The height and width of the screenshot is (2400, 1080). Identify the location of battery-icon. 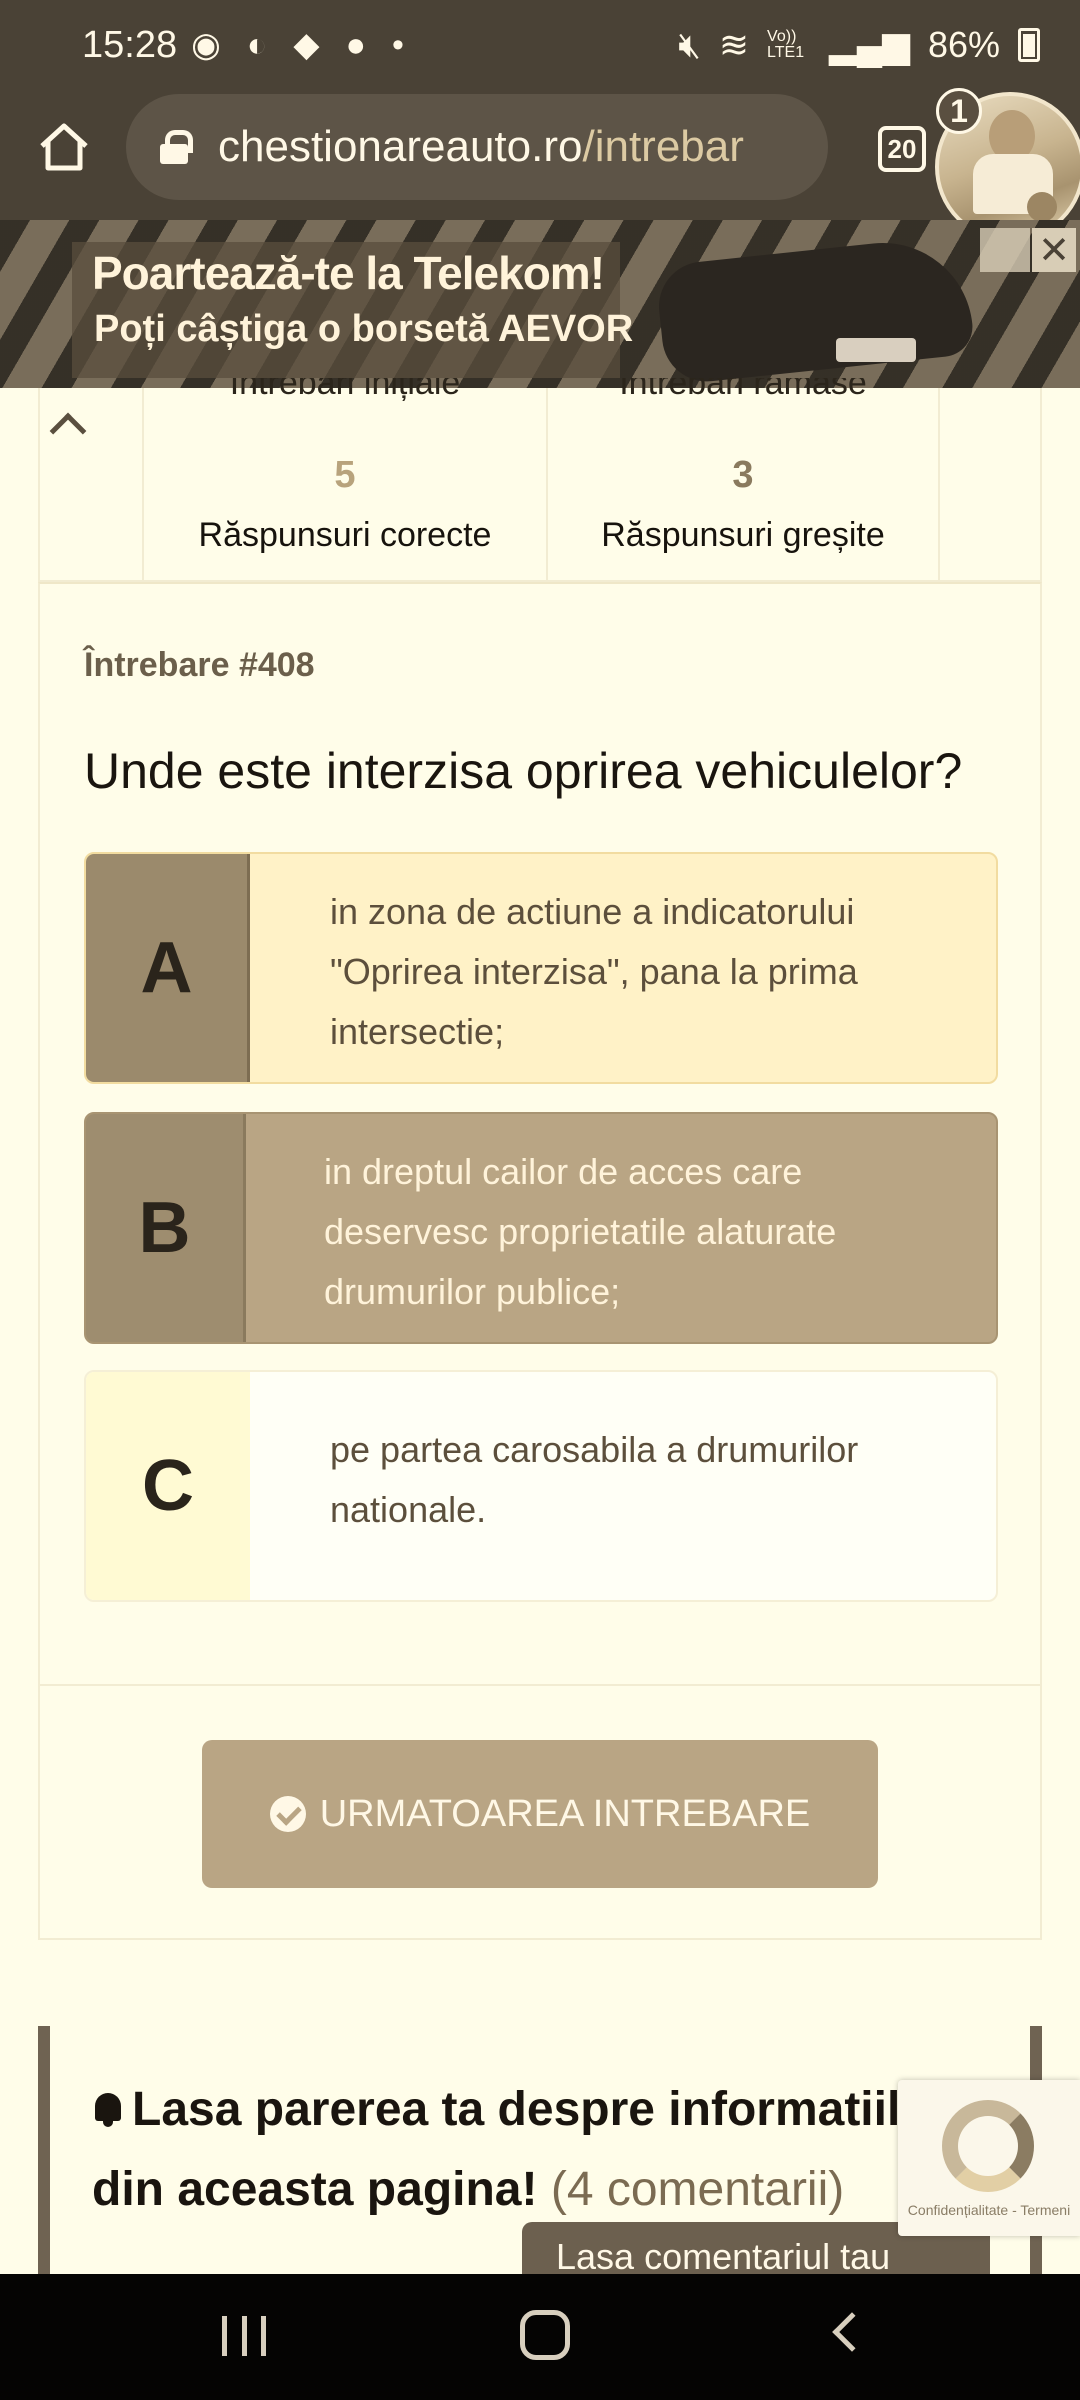
(1029, 45).